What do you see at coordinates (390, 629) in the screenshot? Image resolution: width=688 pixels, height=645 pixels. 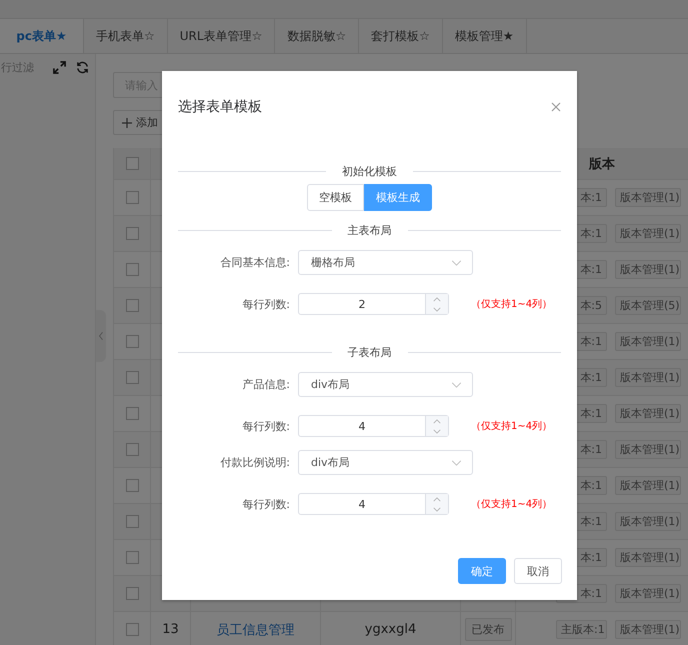 I see `table-cell: ygxxgl4` at bounding box center [390, 629].